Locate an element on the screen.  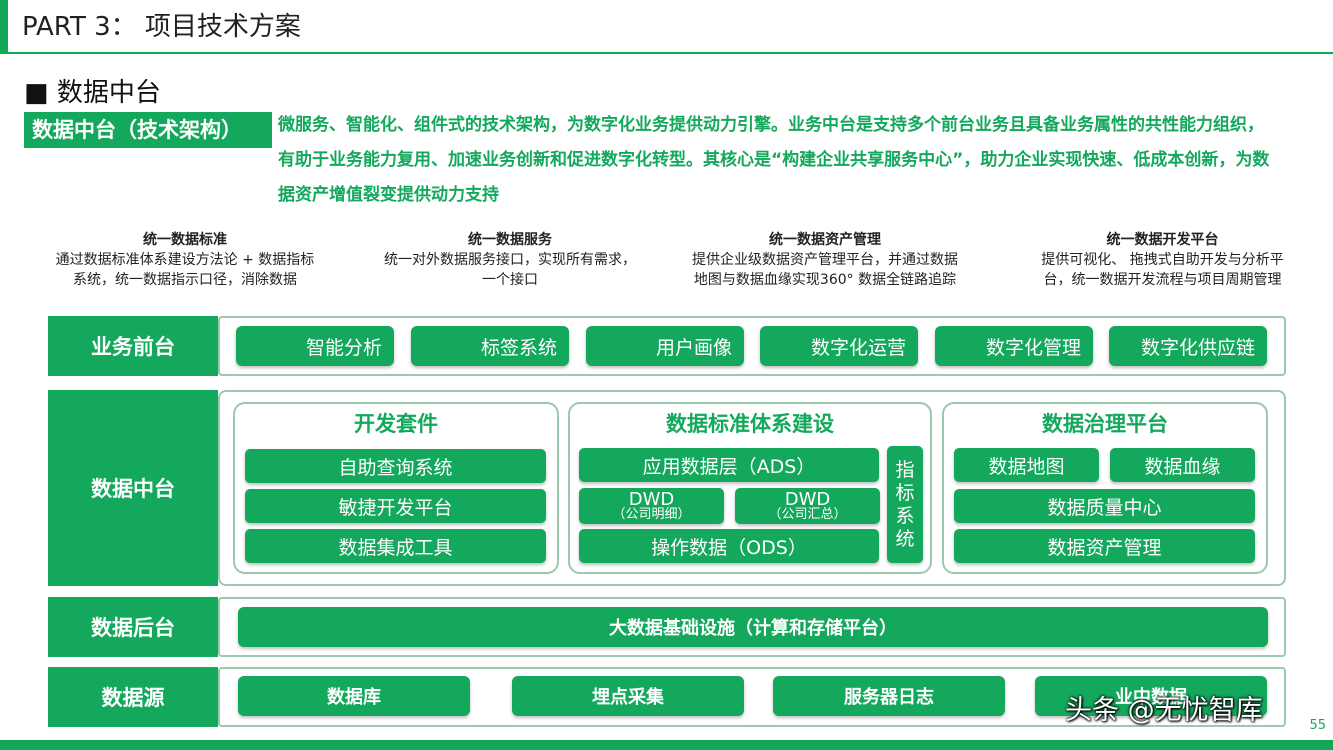
ods-layer: 操作数据（ODS） is located at coordinates (729, 546).